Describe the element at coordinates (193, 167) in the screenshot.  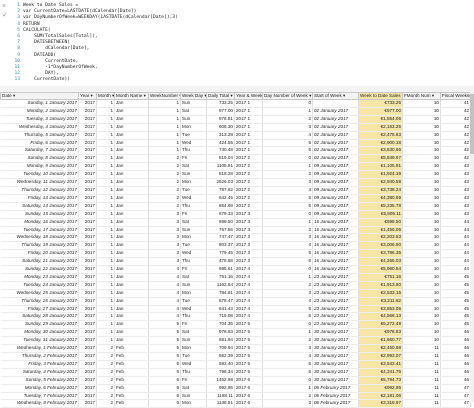
I see `table-cell: Sat` at that location.